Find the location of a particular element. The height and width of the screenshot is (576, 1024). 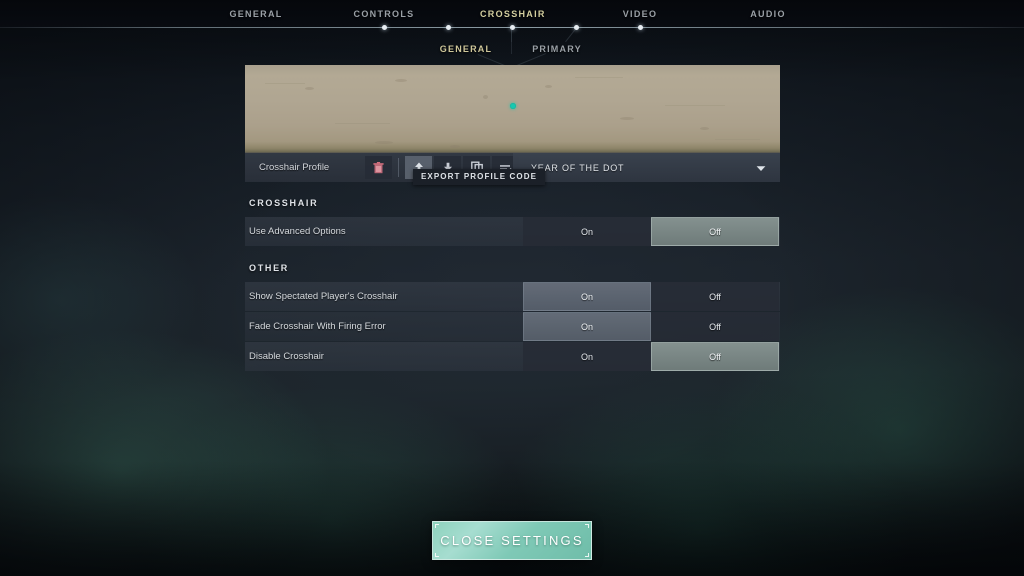

tab-crosshair: CROSSHAIR is located at coordinates (512, 14).